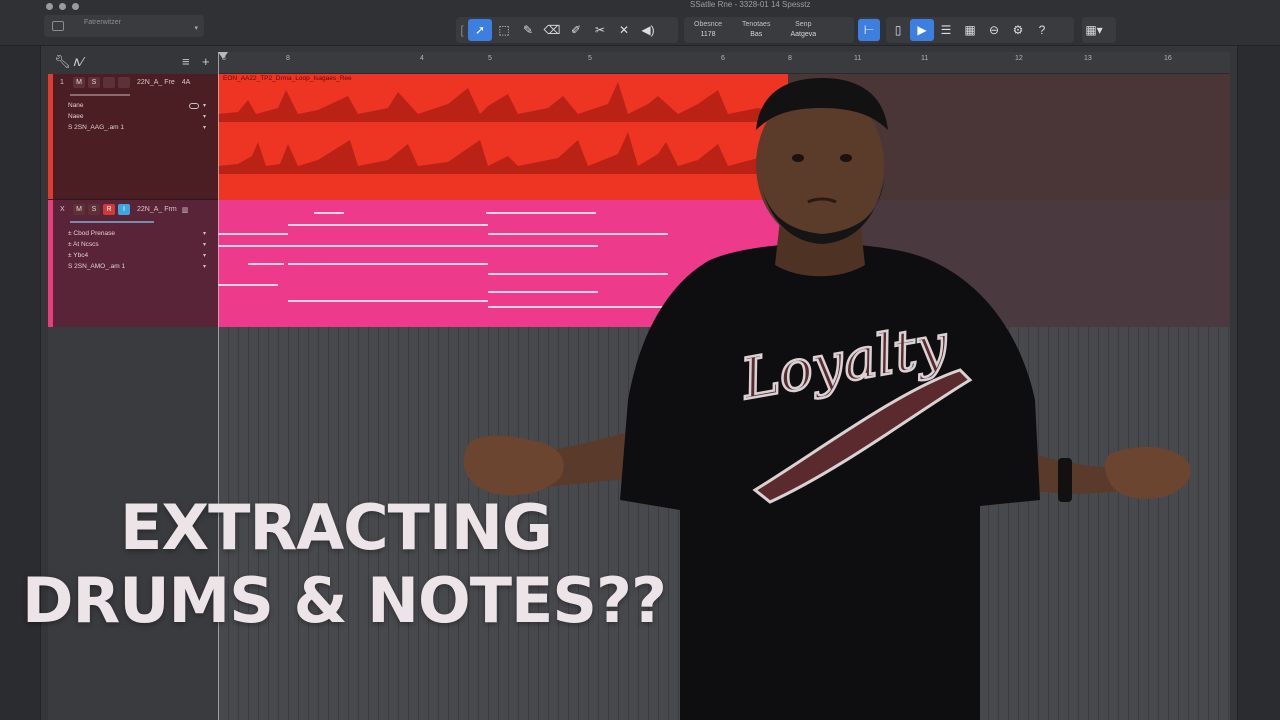 This screenshot has height=720, width=1280. What do you see at coordinates (970, 30) in the screenshot?
I see `grid-view-icon: ▦` at bounding box center [970, 30].